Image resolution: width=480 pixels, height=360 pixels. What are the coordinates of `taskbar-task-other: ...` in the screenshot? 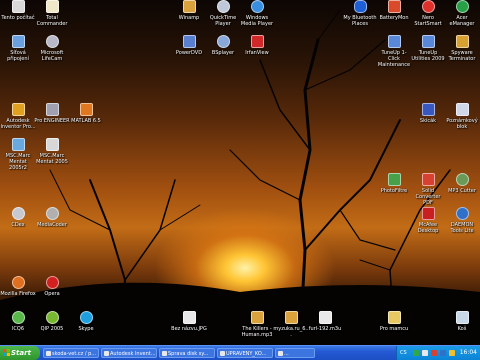 It's located at (295, 353).